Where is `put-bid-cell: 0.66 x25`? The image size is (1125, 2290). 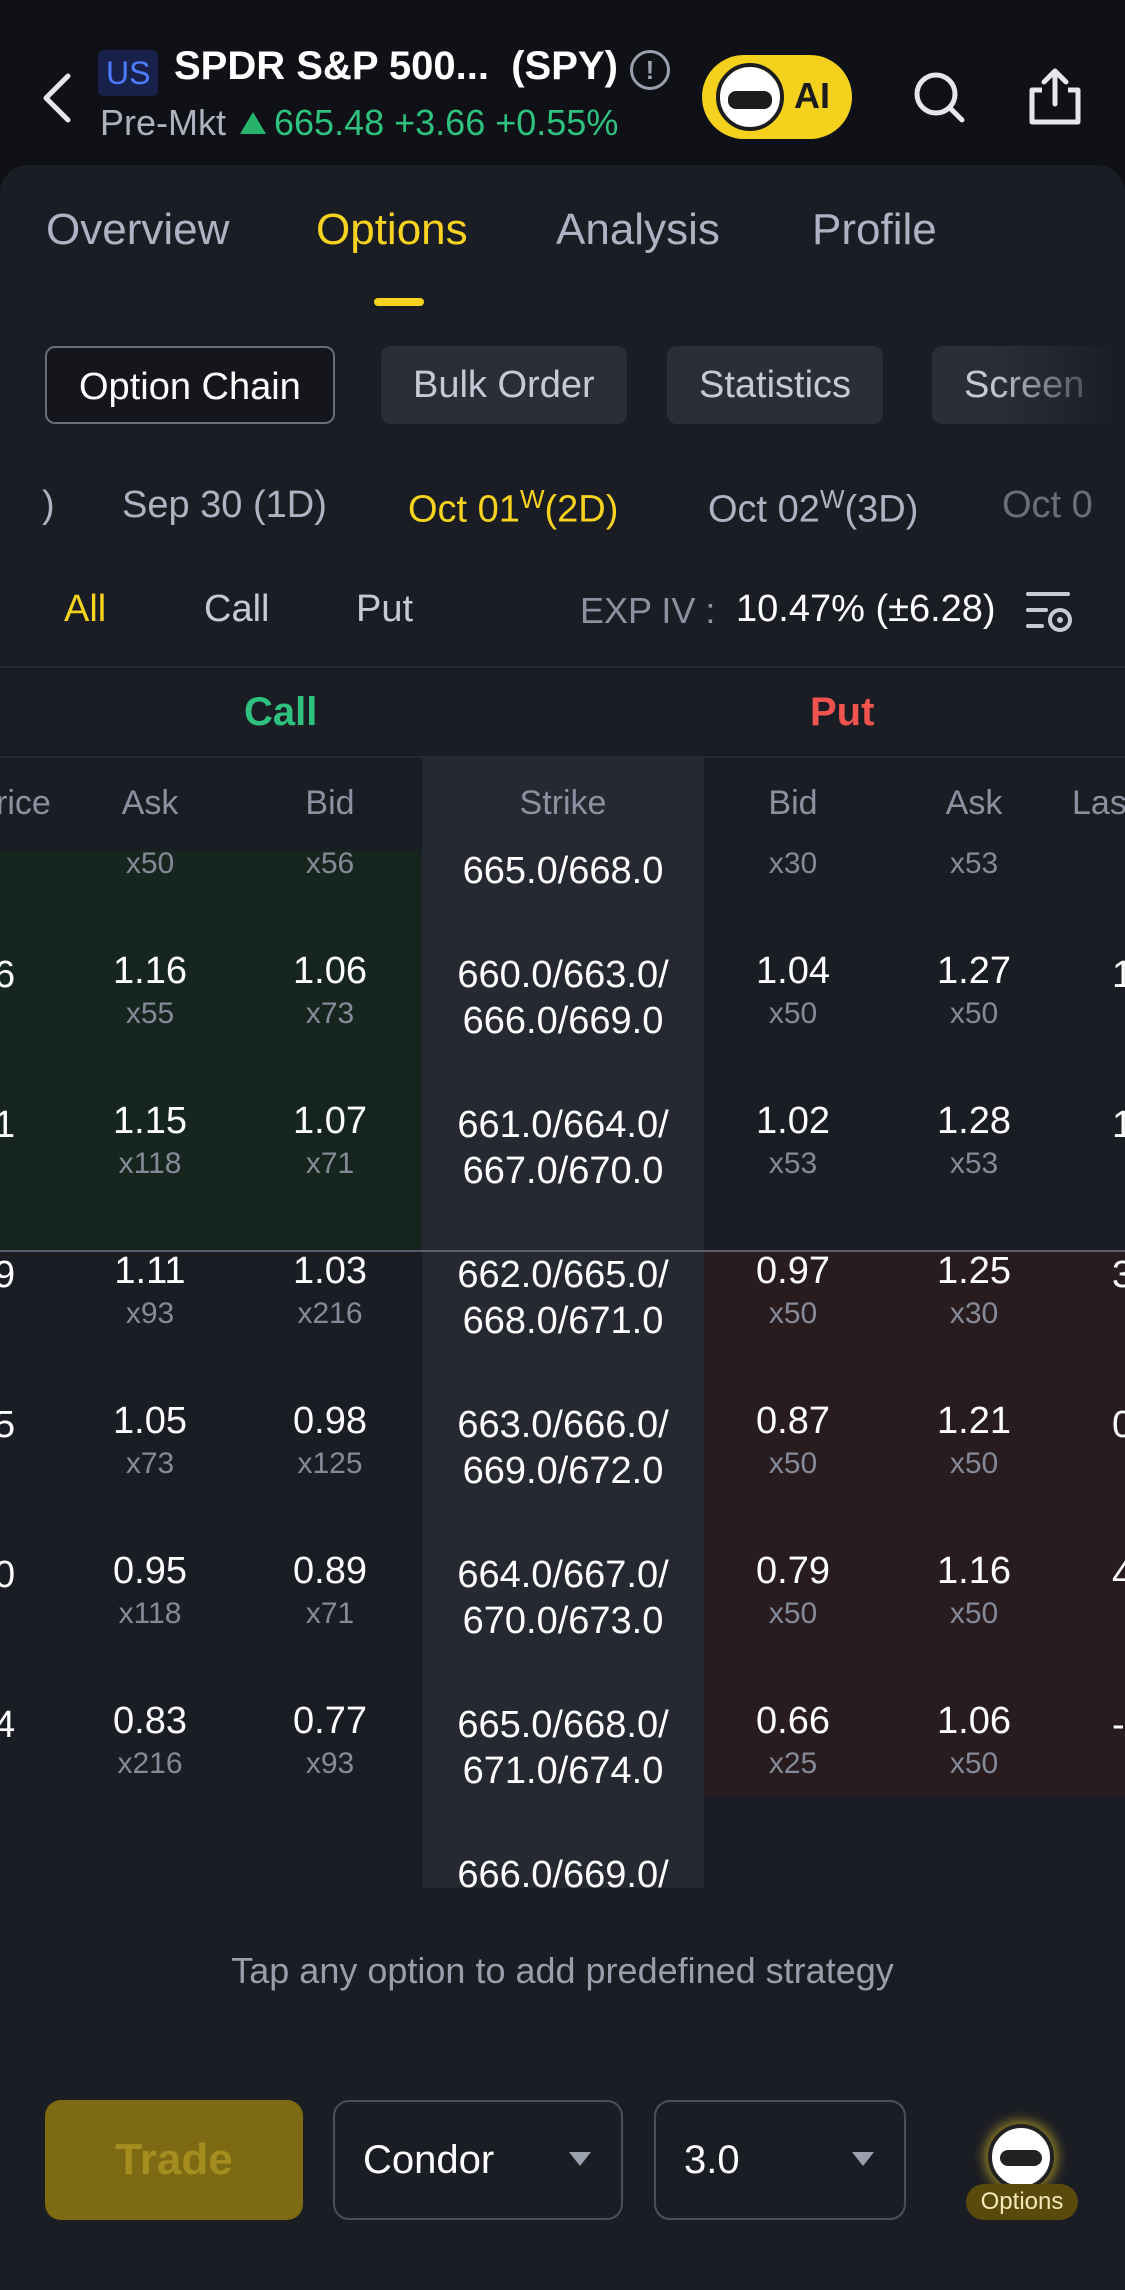 put-bid-cell: 0.66 x25 is located at coordinates (793, 1740).